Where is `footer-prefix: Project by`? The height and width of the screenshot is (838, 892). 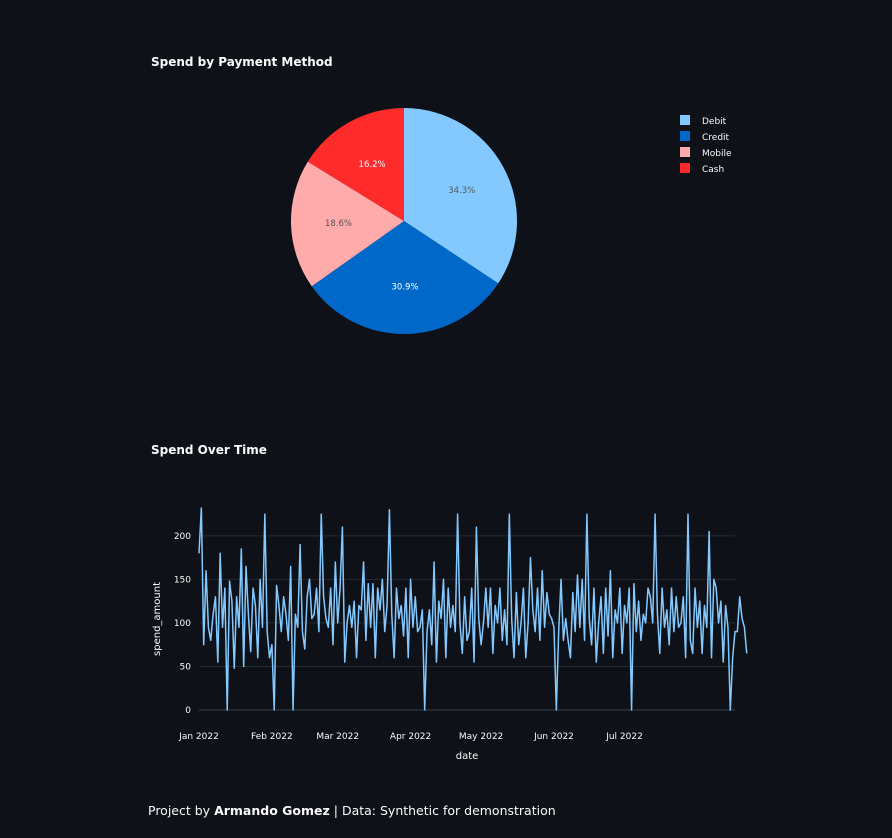
footer-prefix: Project by is located at coordinates (179, 810).